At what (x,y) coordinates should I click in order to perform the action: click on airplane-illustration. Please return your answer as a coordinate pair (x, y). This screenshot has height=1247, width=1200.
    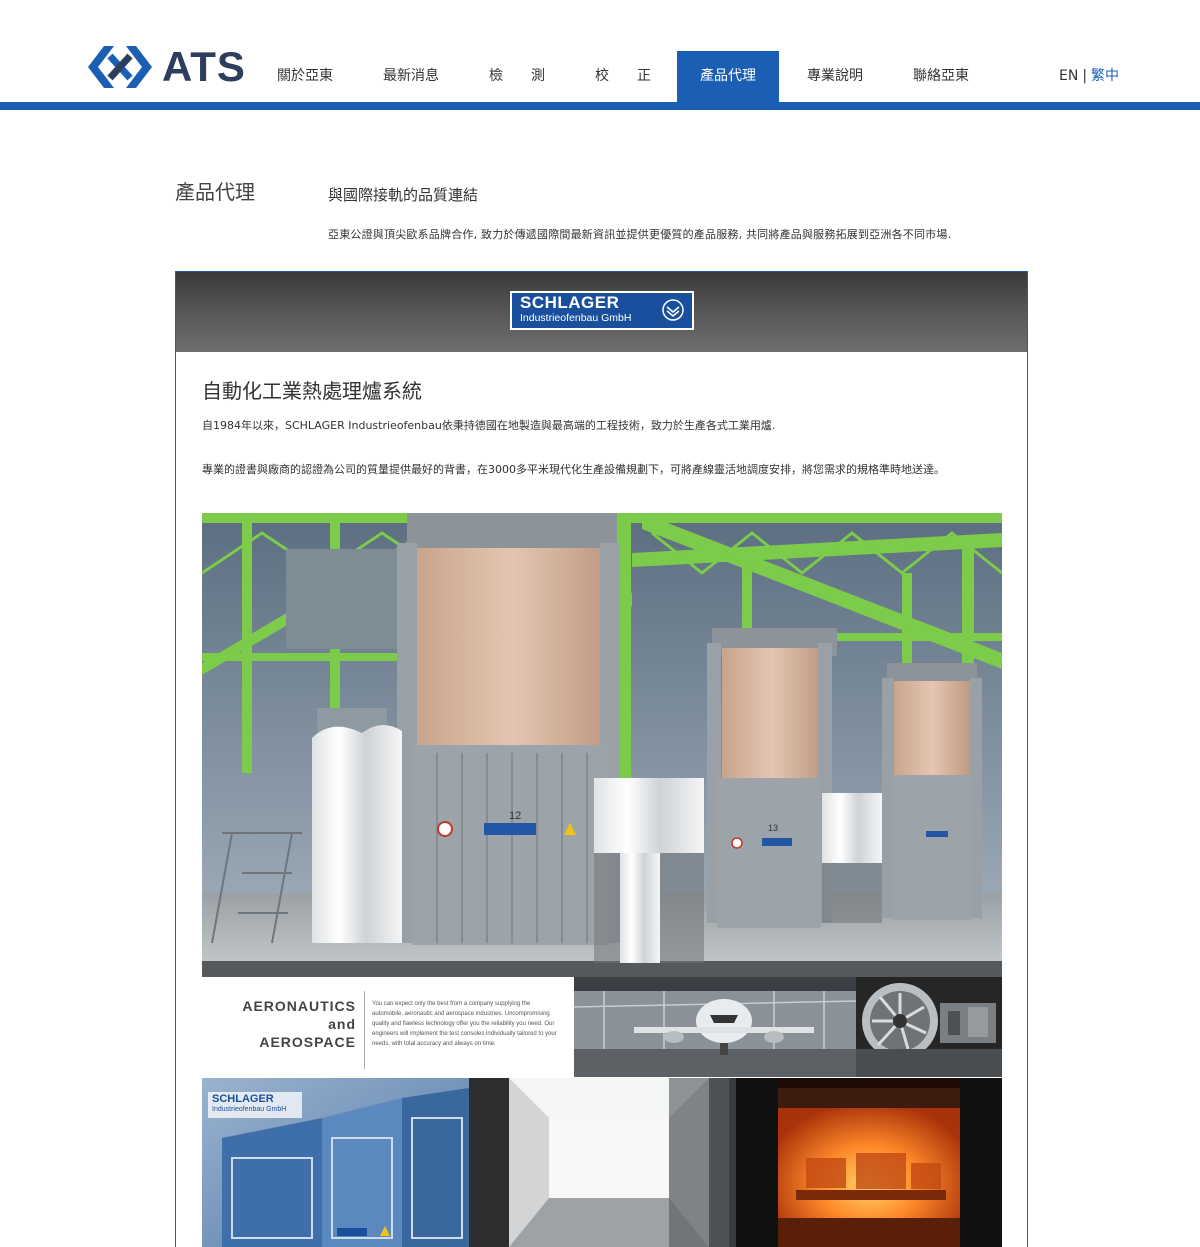
    Looking at the image, I should click on (715, 1027).